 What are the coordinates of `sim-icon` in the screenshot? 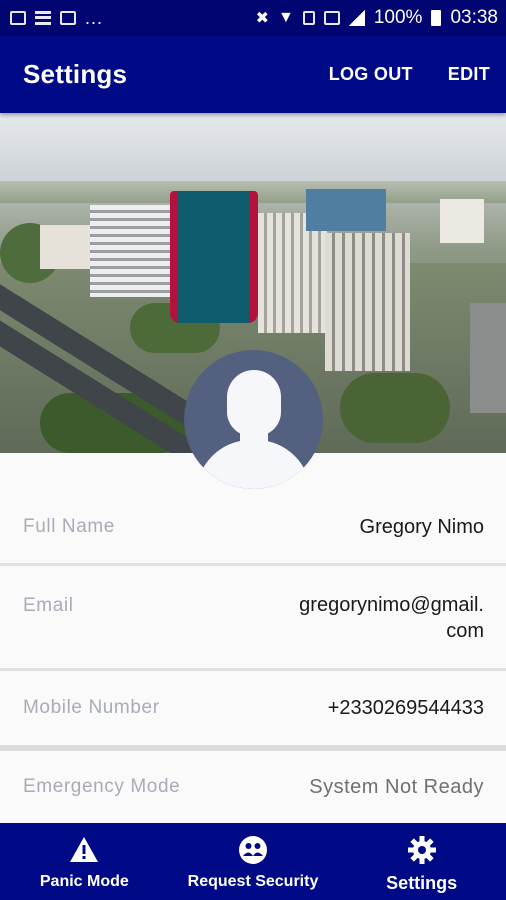 It's located at (308, 18).